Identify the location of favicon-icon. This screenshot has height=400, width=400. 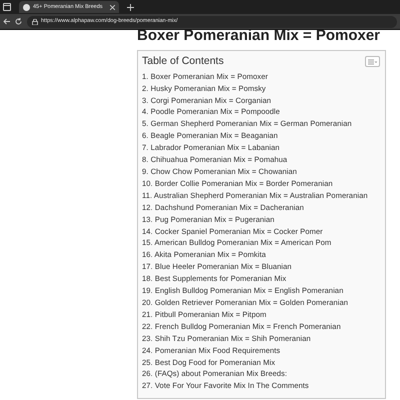
(26, 7).